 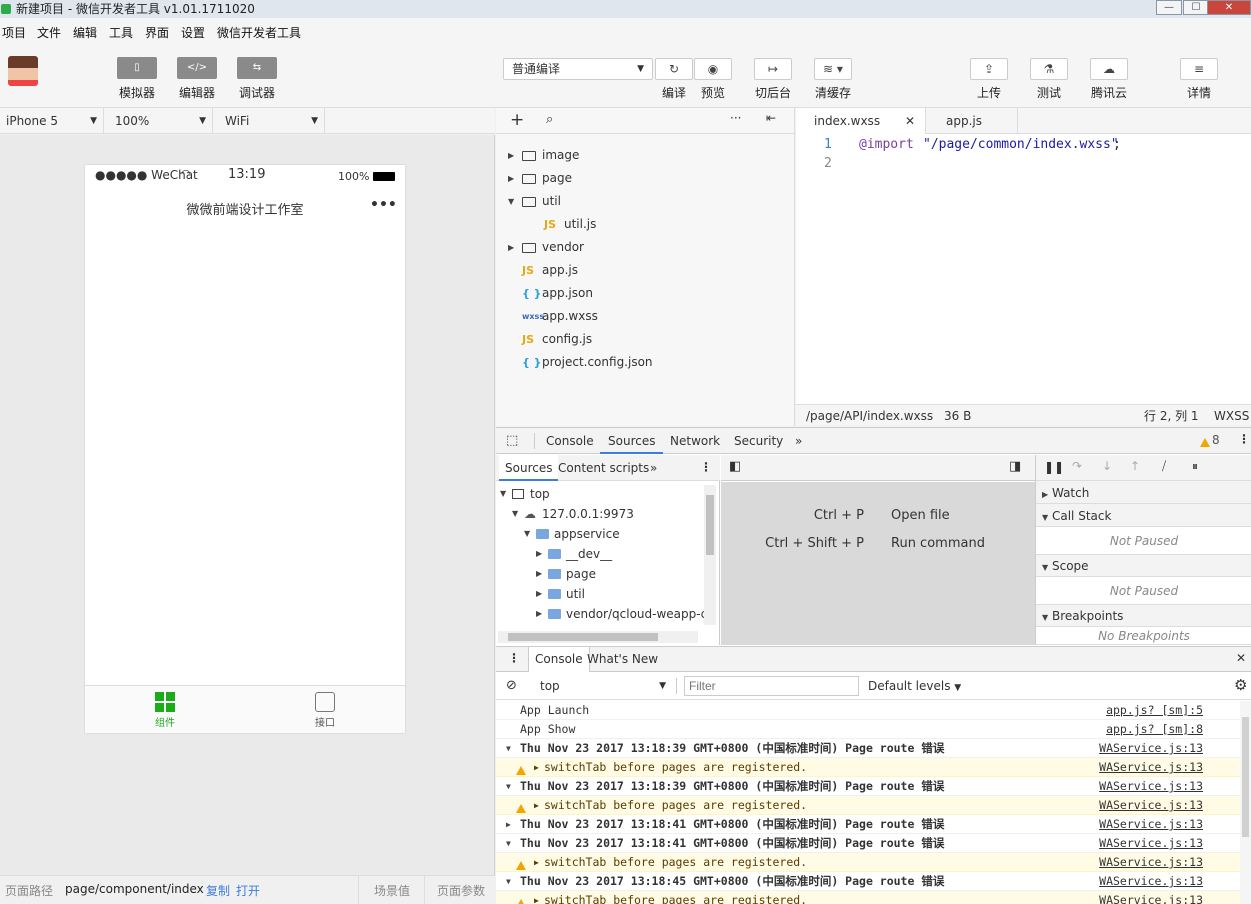 What do you see at coordinates (1107, 466) in the screenshot?
I see `step-into-icon: ↓` at bounding box center [1107, 466].